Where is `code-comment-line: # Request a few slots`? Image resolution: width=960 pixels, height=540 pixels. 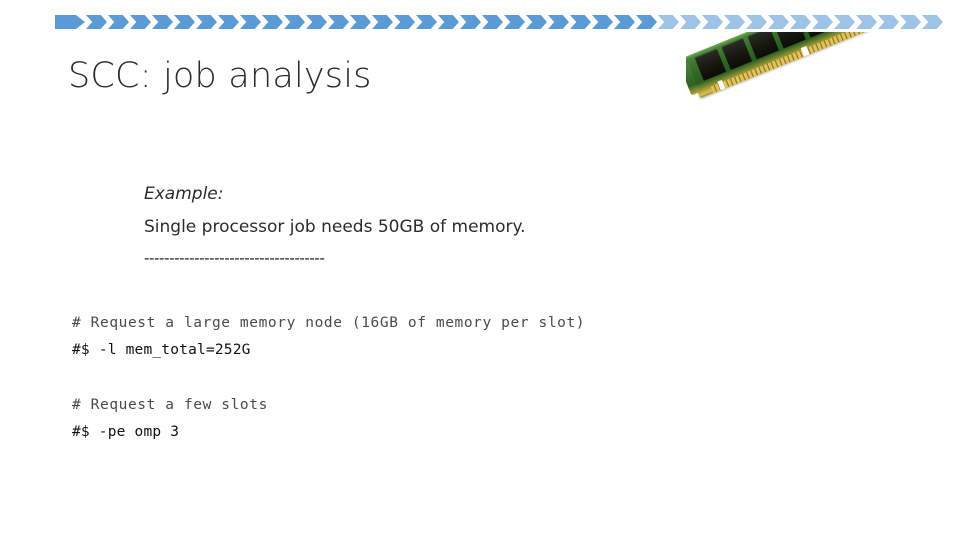 code-comment-line: # Request a few slots is located at coordinates (170, 405).